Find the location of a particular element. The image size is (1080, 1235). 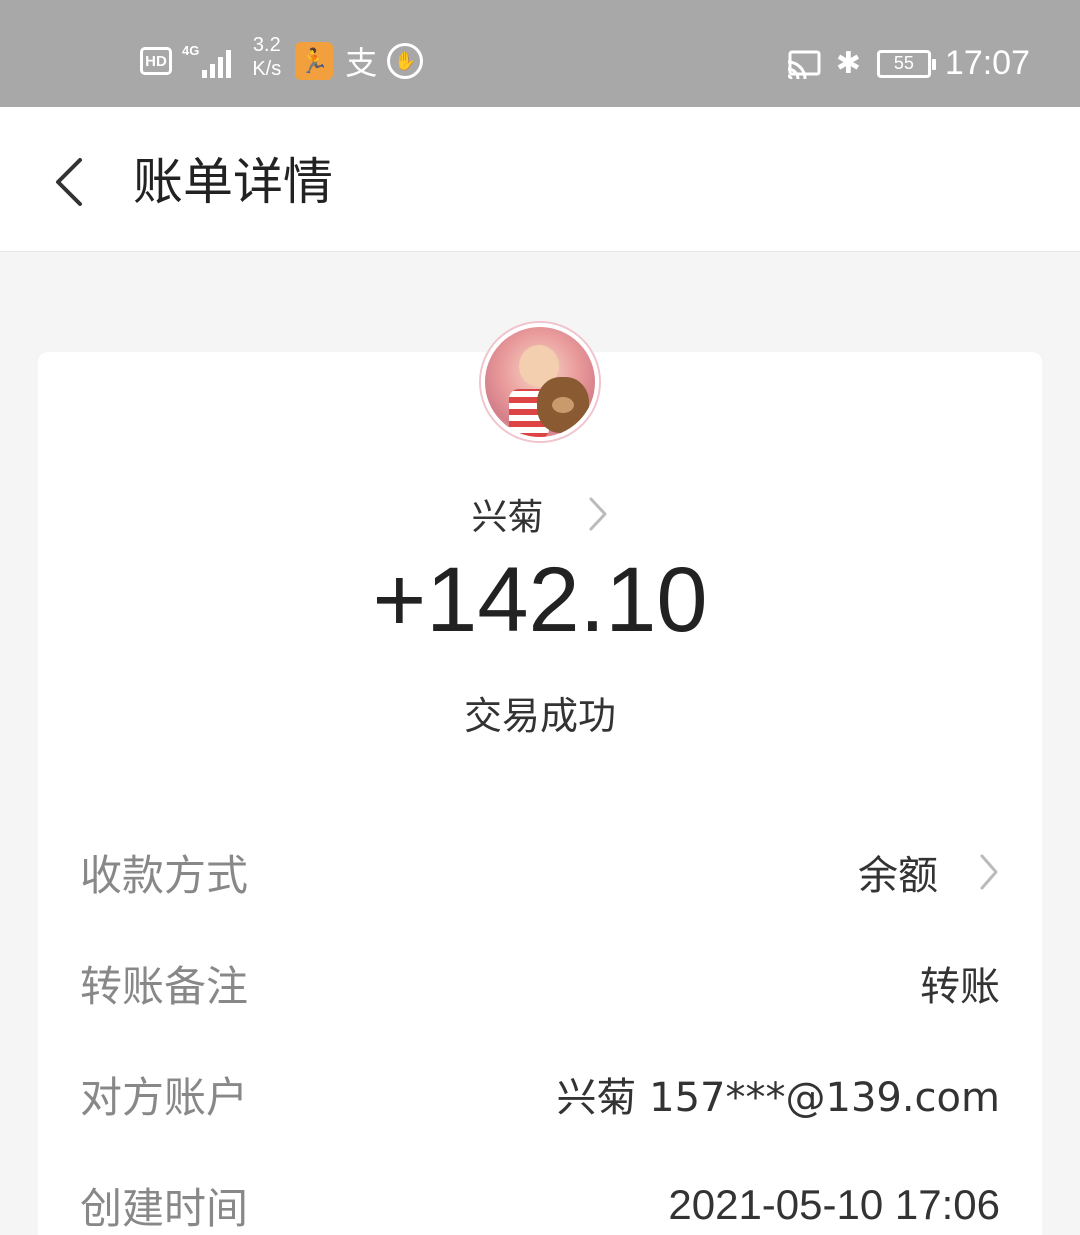

signal-icon: 4G is located at coordinates (208, 61).